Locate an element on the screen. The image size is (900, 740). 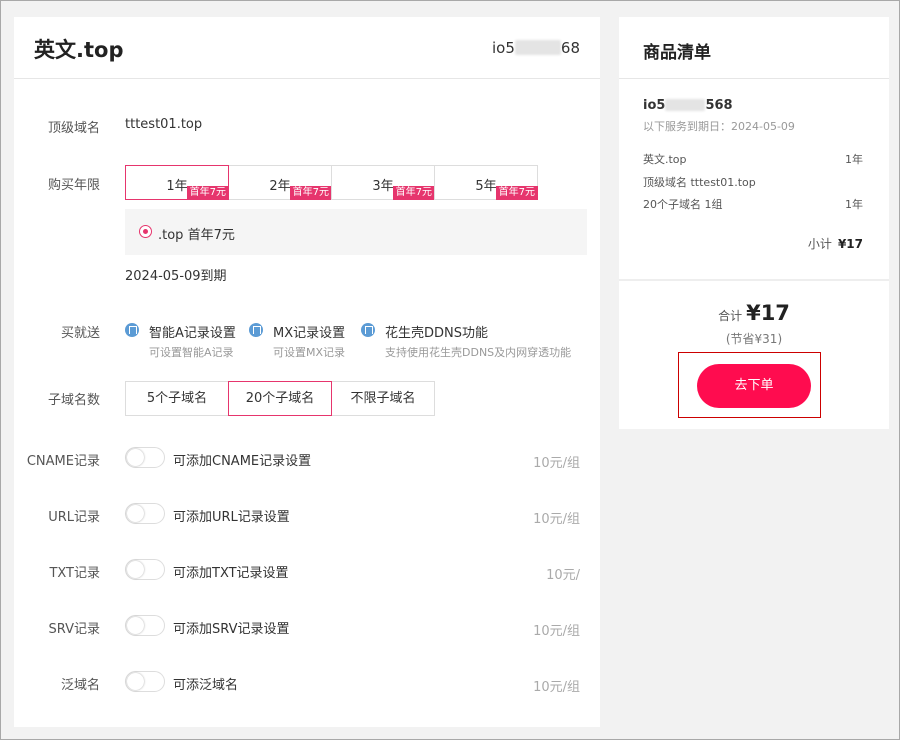
year-selector: 1年 首年7元 2年 首年7元 3年 首年7元 5年 首年7元 is located at coordinates (331, 182).